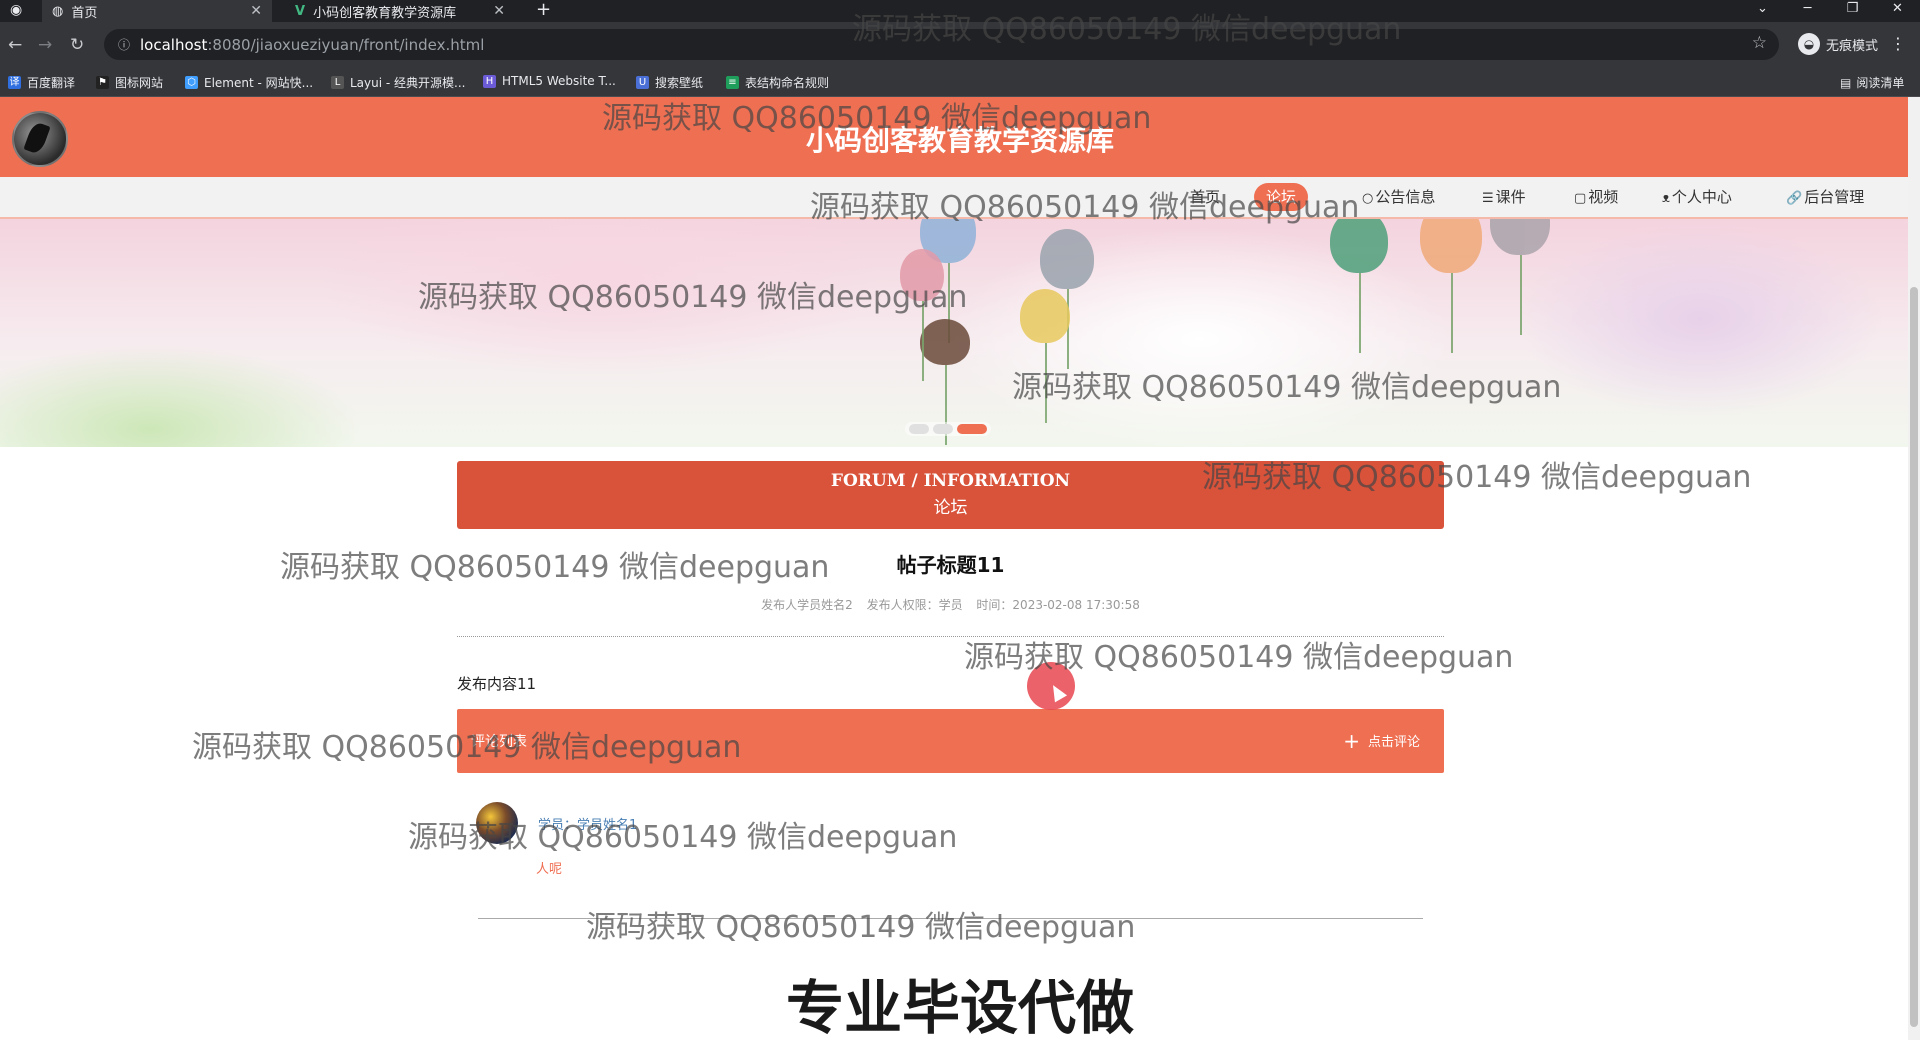 The height and width of the screenshot is (1040, 1920). I want to click on table-icon: ≡, so click(732, 82).